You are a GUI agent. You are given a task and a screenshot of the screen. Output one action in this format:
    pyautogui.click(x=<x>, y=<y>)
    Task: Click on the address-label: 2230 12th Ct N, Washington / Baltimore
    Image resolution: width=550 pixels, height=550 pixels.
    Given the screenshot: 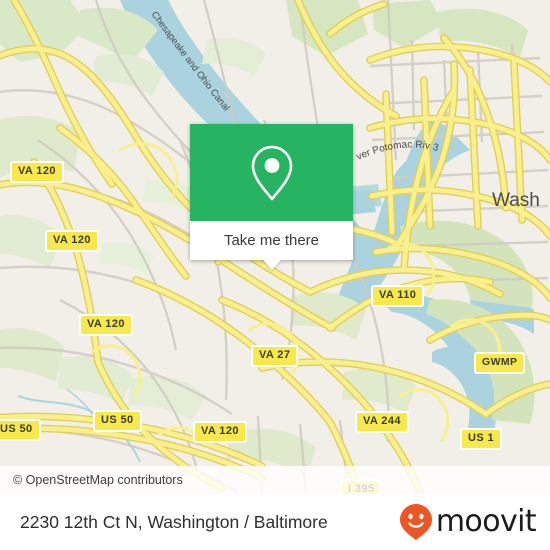 What is the action you would take?
    pyautogui.click(x=174, y=521)
    